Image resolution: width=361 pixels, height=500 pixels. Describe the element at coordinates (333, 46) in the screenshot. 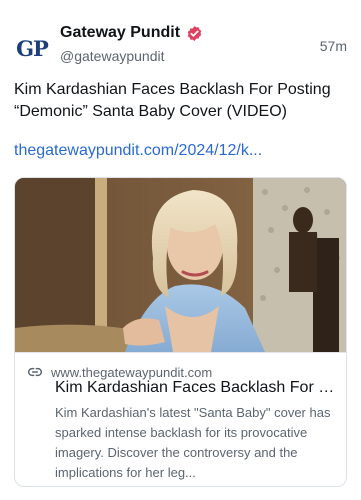

I see `post-timestamp: 57m` at that location.